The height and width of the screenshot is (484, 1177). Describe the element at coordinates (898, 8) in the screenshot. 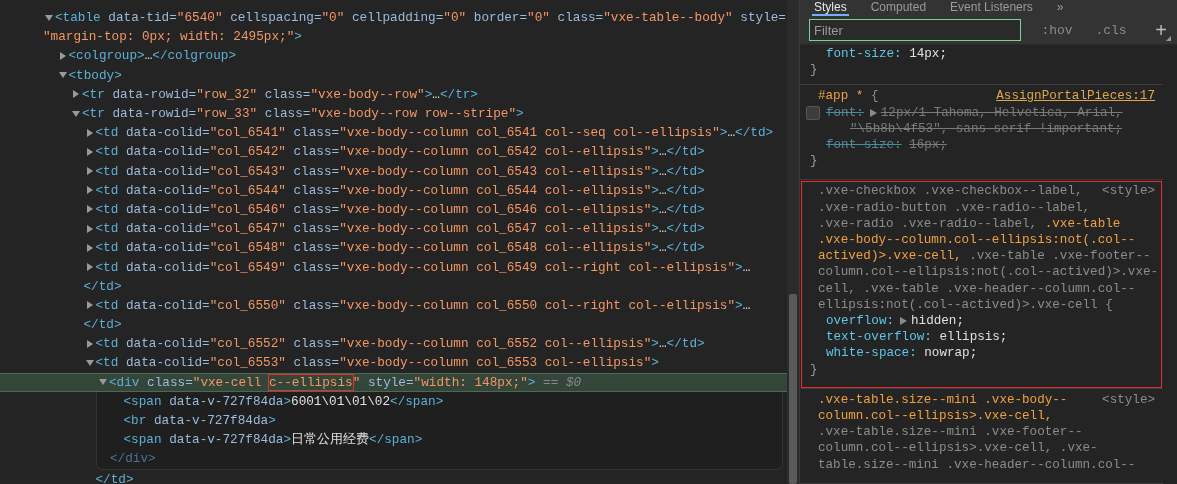

I see `panel-tab: Computed` at that location.